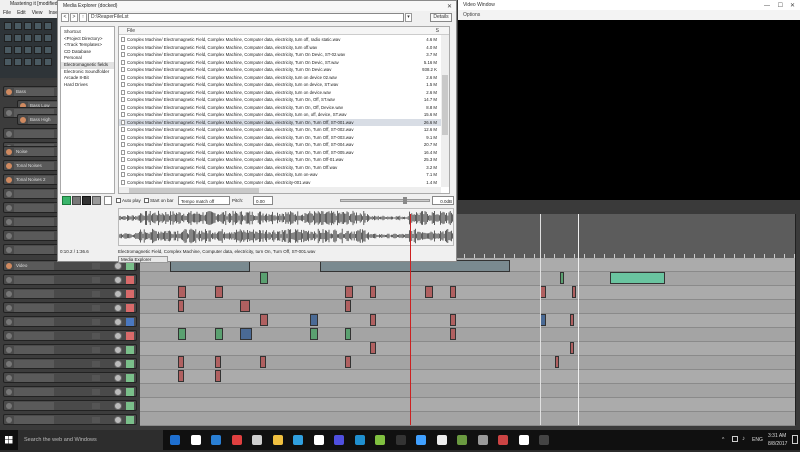 Image resolution: width=800 pixels, height=452 pixels. What do you see at coordinates (195, 440) in the screenshot?
I see `edge-icon` at bounding box center [195, 440].